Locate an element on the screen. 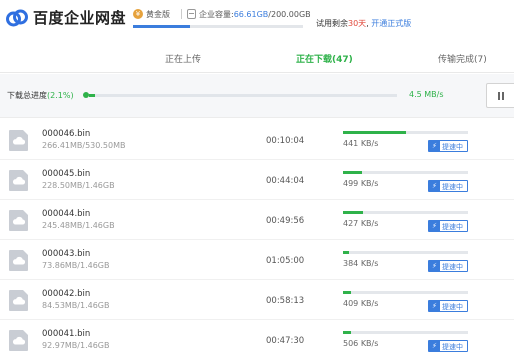 The width and height of the screenshot is (514, 355). file-size: 228.50MB/1.46GB is located at coordinates (78, 185).